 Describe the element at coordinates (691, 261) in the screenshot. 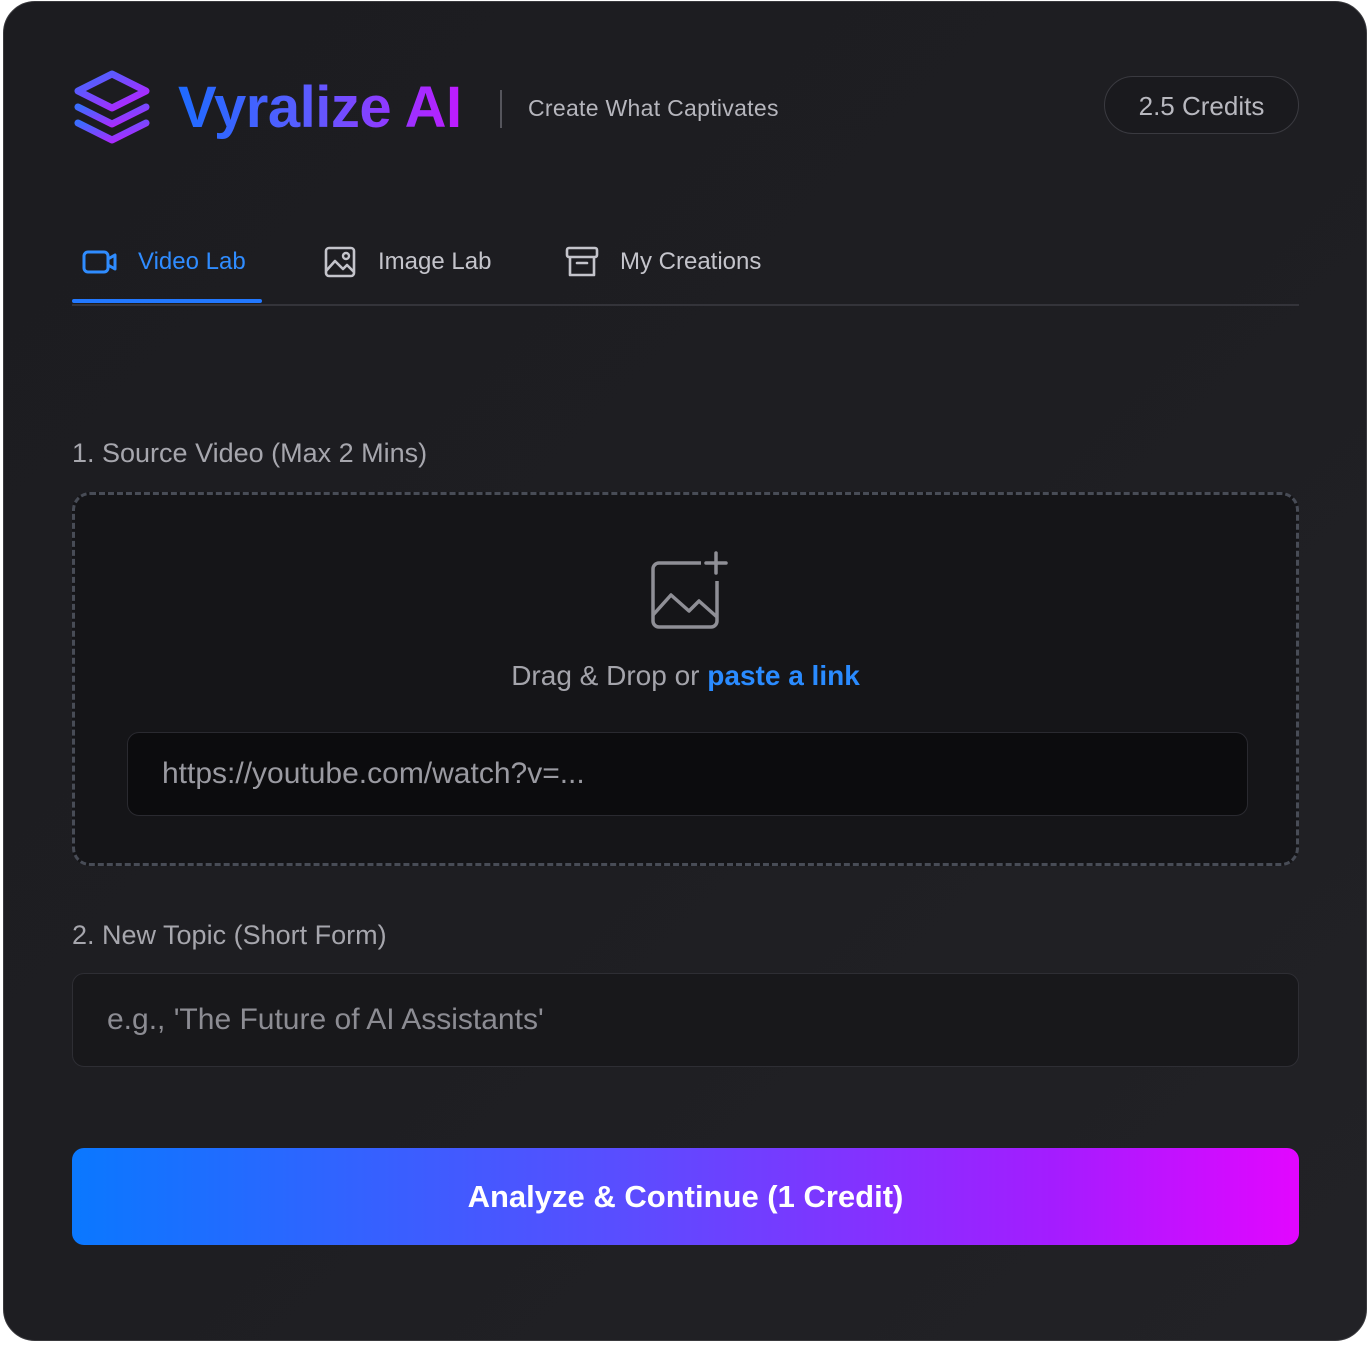

I see `tab-label: My Creations` at that location.